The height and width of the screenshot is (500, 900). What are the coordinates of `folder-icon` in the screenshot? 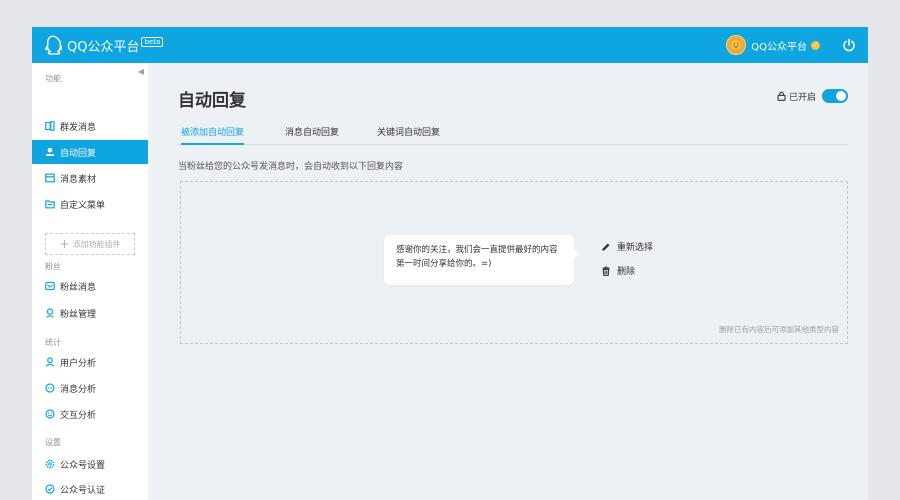 It's located at (50, 204).